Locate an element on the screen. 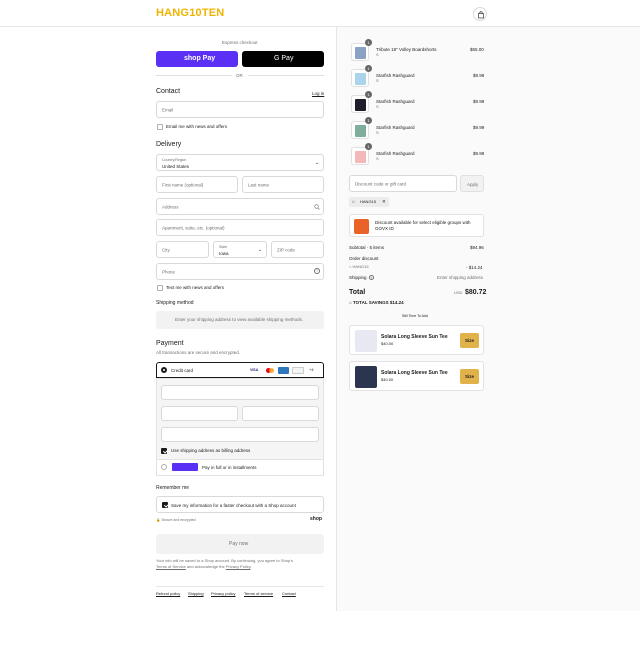 This screenshot has width=640, height=659. header is located at coordinates (320, 13).